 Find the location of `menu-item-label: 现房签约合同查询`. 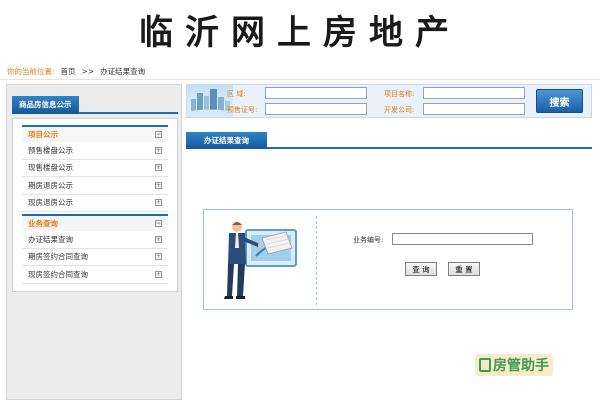

menu-item-label: 现房签约合同查询 is located at coordinates (58, 274).